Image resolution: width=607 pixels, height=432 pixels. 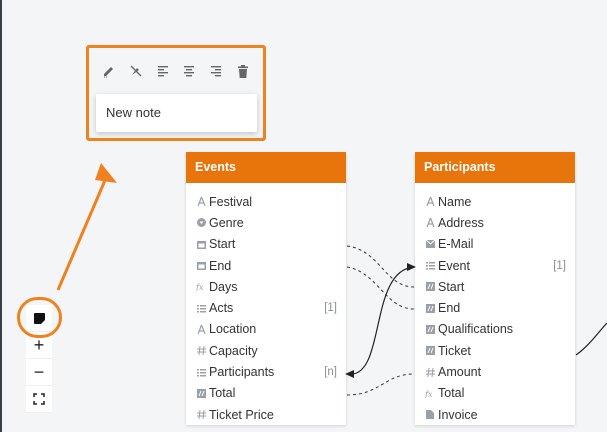 What do you see at coordinates (591, 339) in the screenshot?
I see `connector-offscreen` at bounding box center [591, 339].